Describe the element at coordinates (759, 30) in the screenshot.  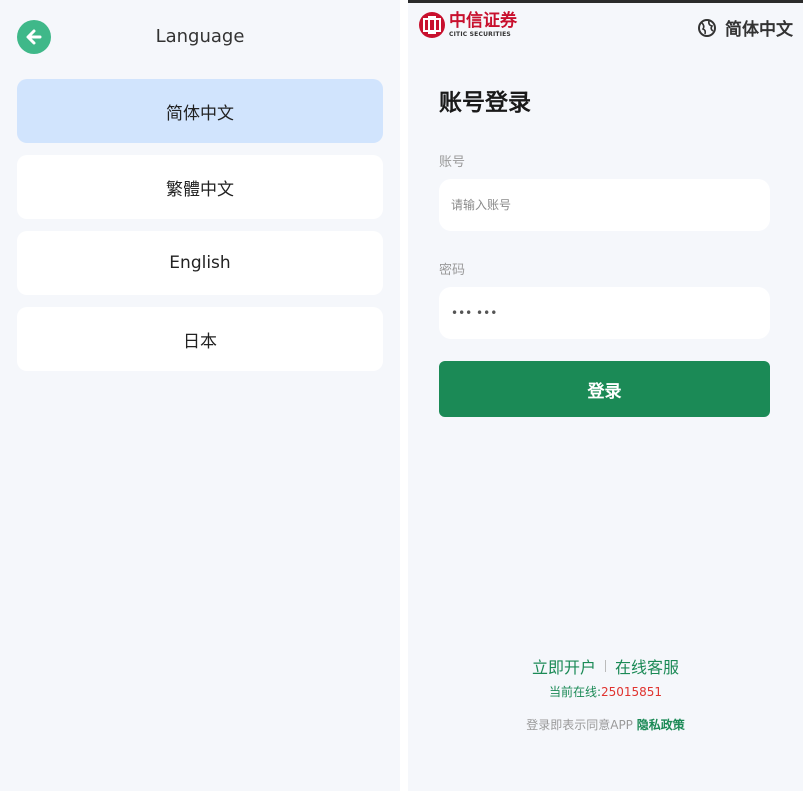
I see `language-switch-label: 简体中文` at that location.